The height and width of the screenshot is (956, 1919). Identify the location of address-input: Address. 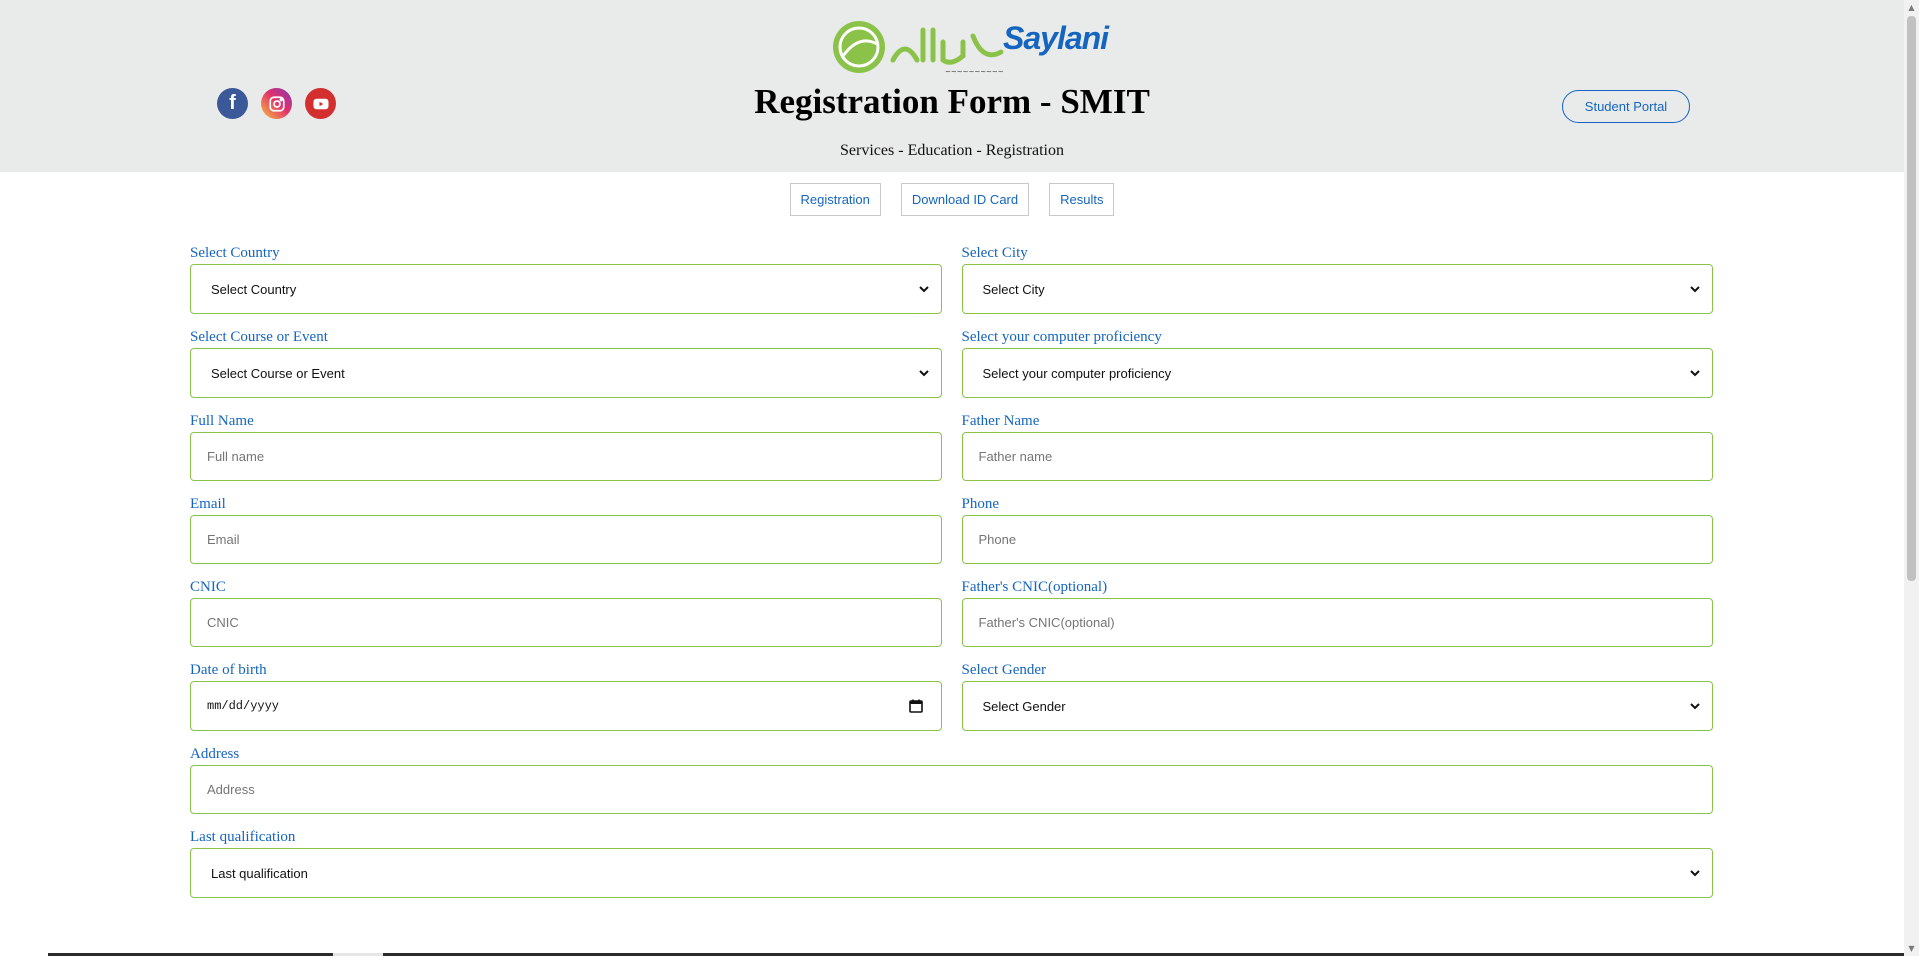
(951, 789).